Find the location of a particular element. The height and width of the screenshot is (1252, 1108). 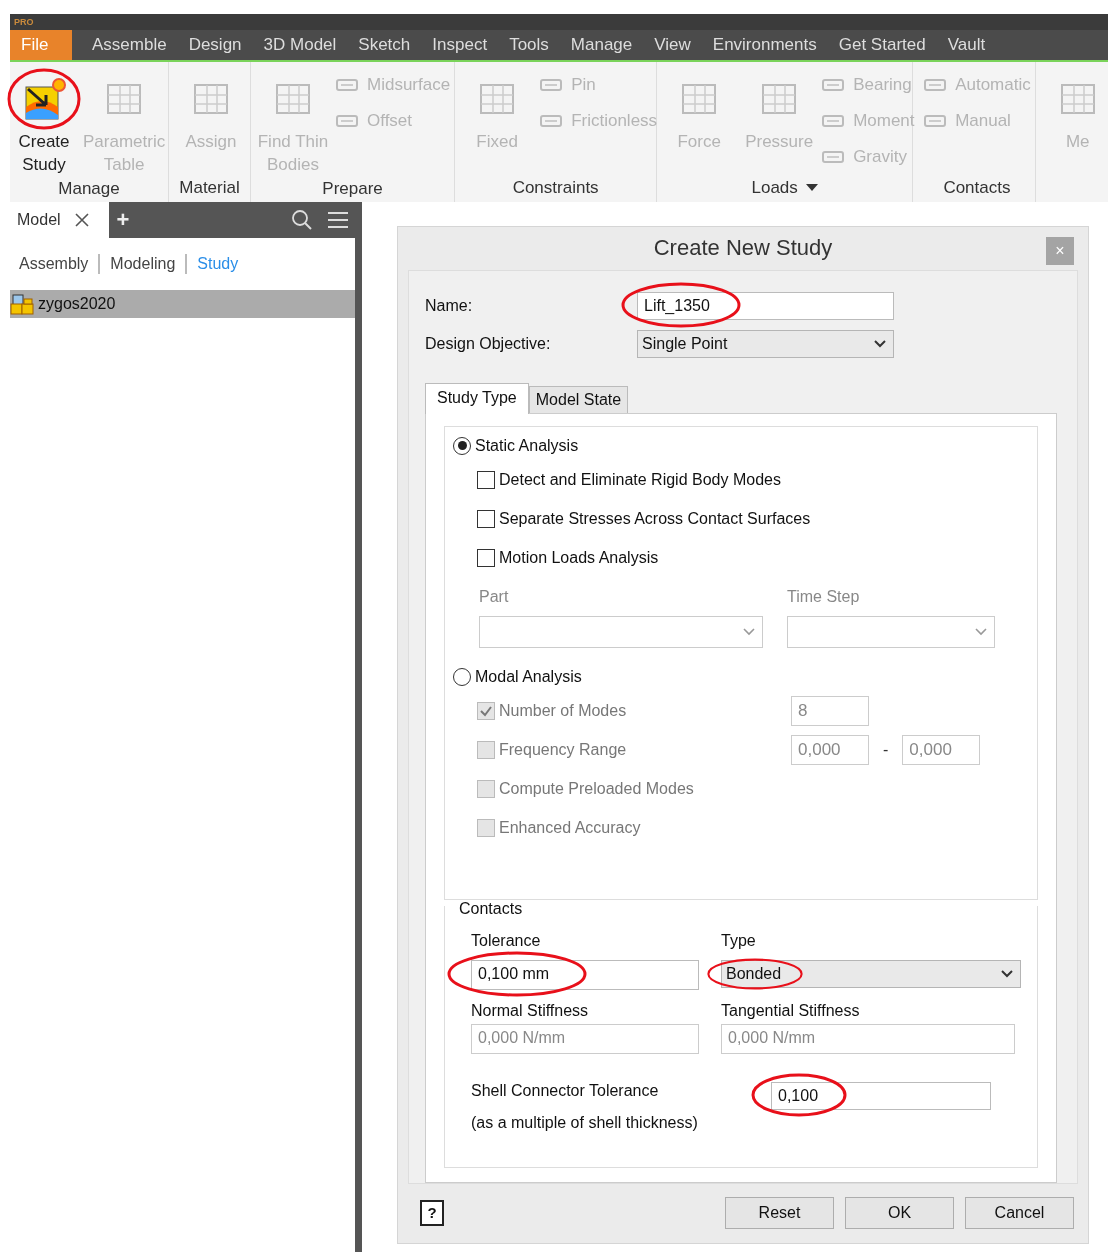

field-label: Time Step is located at coordinates (824, 596).